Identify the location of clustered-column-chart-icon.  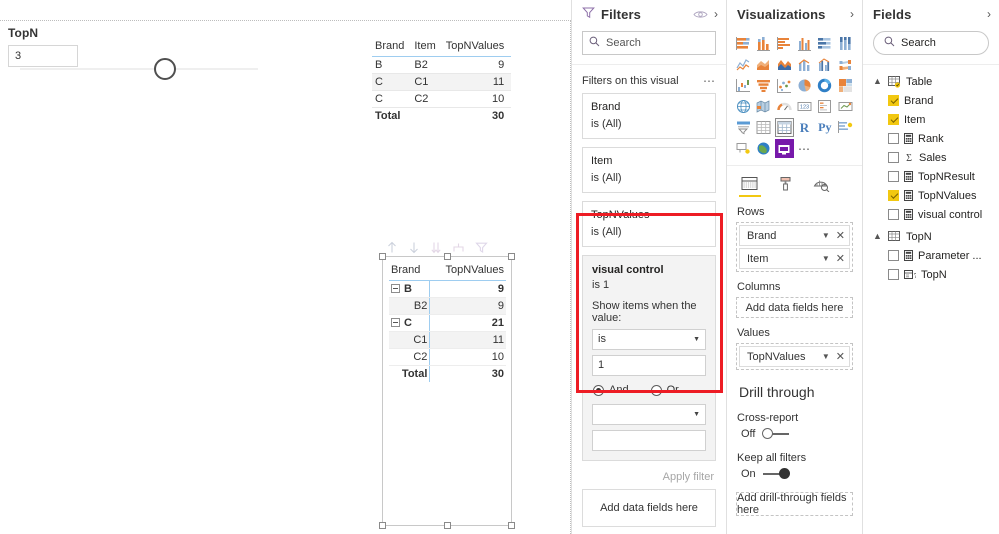
(804, 43).